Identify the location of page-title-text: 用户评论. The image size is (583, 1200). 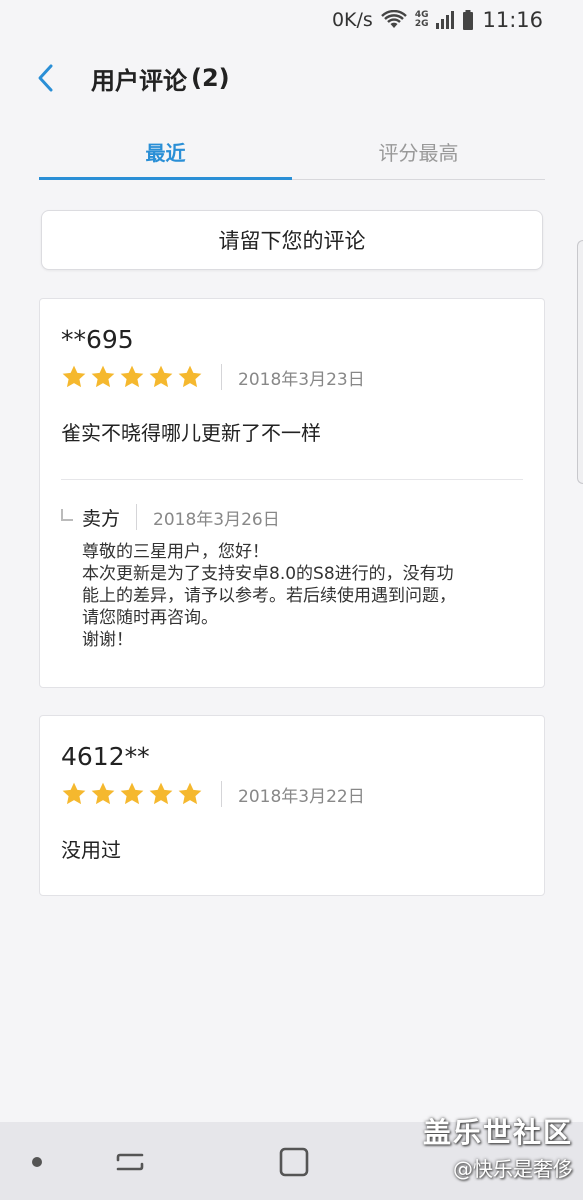
(139, 80).